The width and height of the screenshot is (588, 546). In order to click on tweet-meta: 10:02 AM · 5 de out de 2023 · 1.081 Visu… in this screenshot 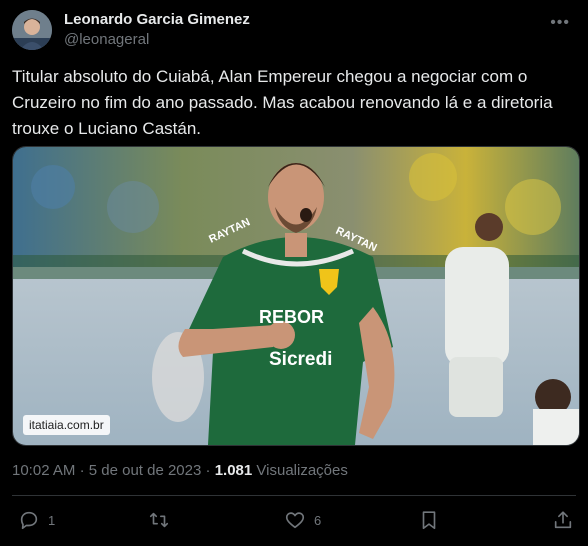, I will do `click(180, 470)`.